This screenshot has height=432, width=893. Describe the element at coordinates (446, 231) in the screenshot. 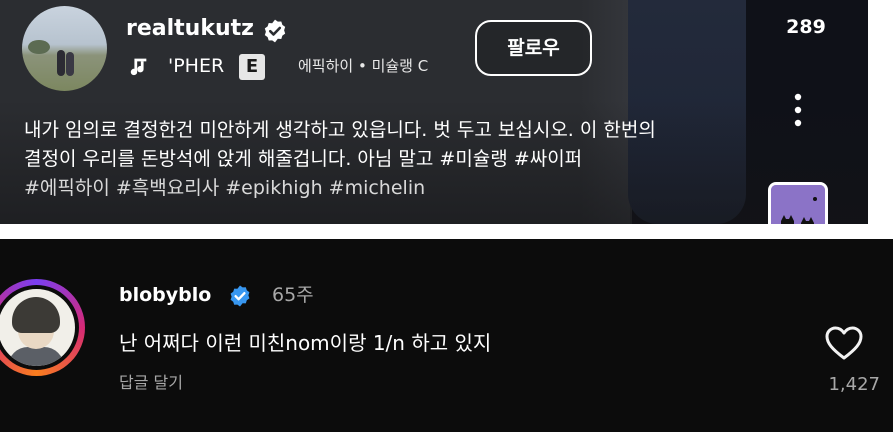

I see `panel-separator` at that location.